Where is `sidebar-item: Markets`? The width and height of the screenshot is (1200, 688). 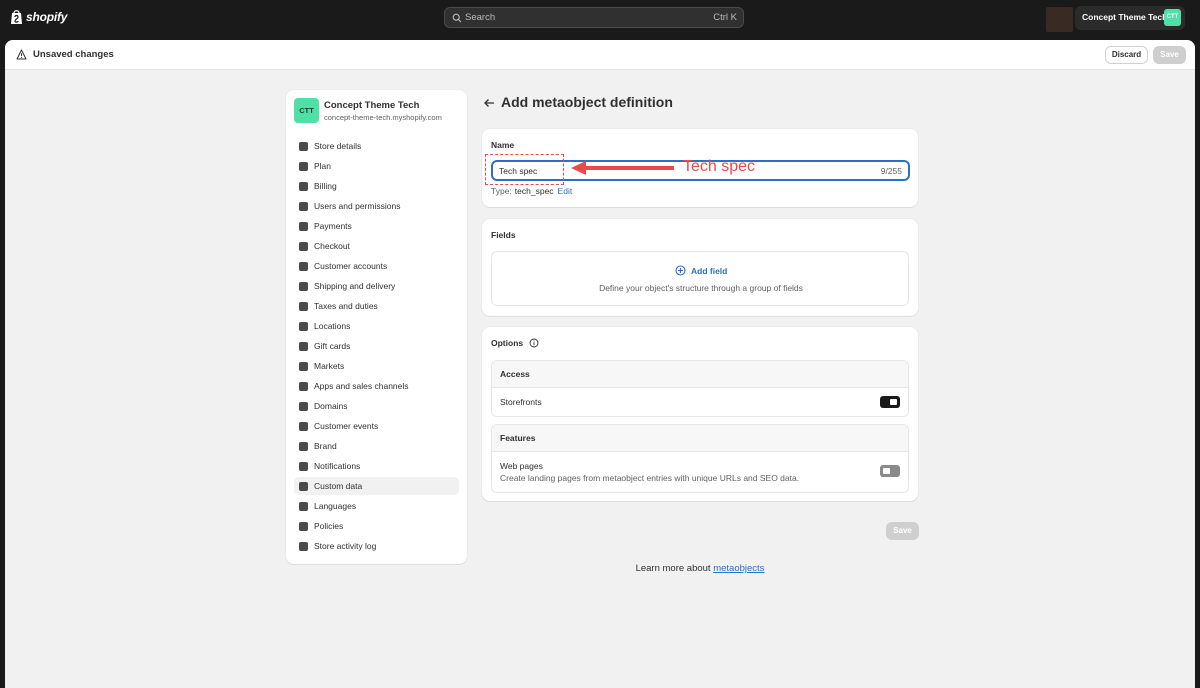 sidebar-item: Markets is located at coordinates (376, 366).